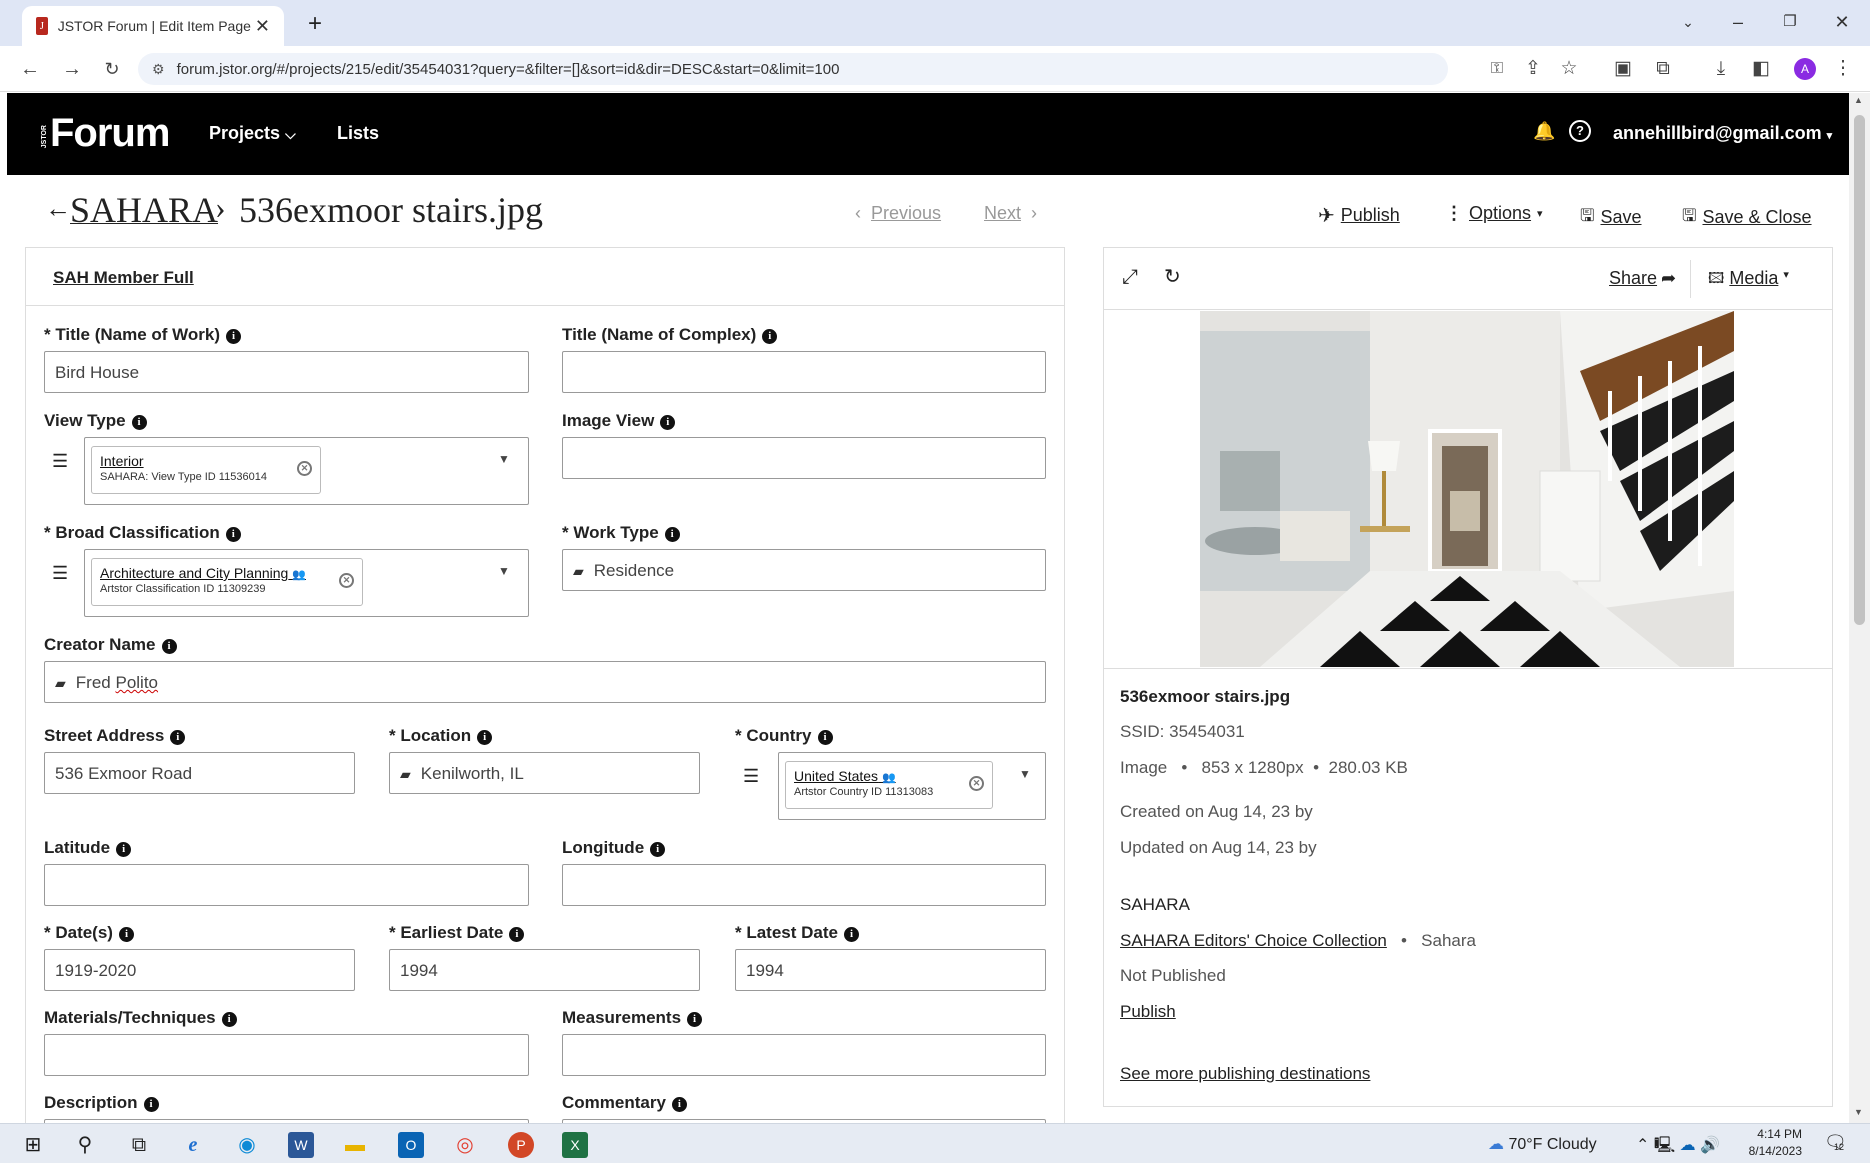  Describe the element at coordinates (30, 69) in the screenshot. I see `back-icon: ←` at that location.